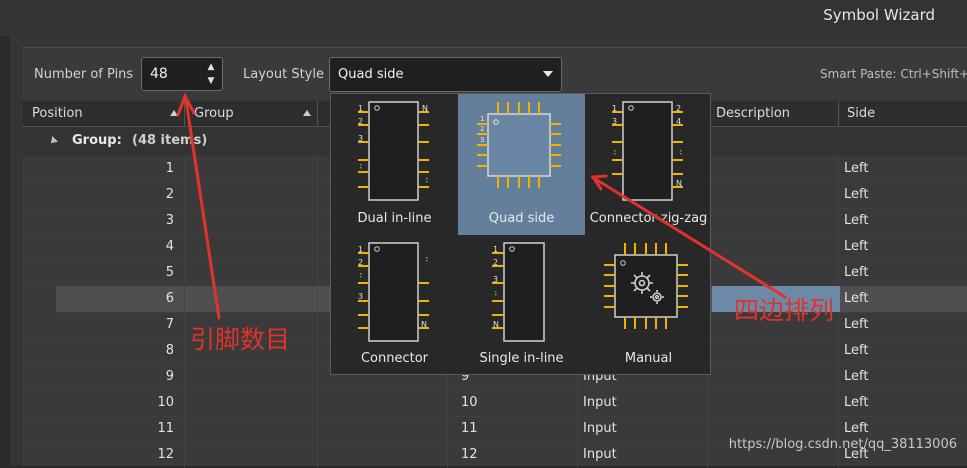 The width and height of the screenshot is (967, 468). What do you see at coordinates (842, 444) in the screenshot?
I see `watermark: https://blog.csdn.net/qq_38113006` at bounding box center [842, 444].